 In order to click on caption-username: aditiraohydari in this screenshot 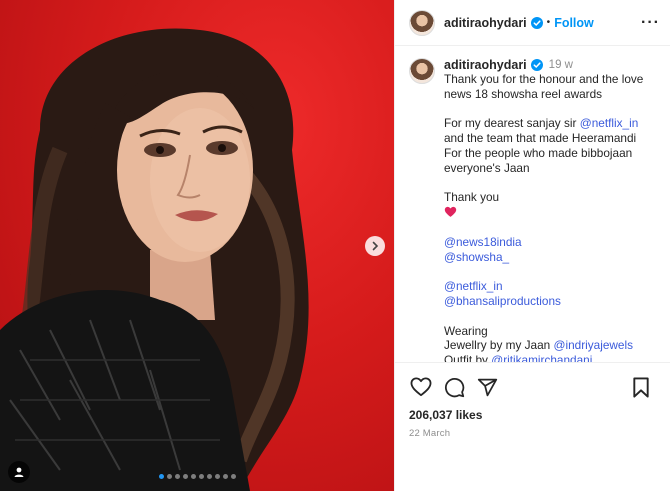, I will do `click(485, 65)`.